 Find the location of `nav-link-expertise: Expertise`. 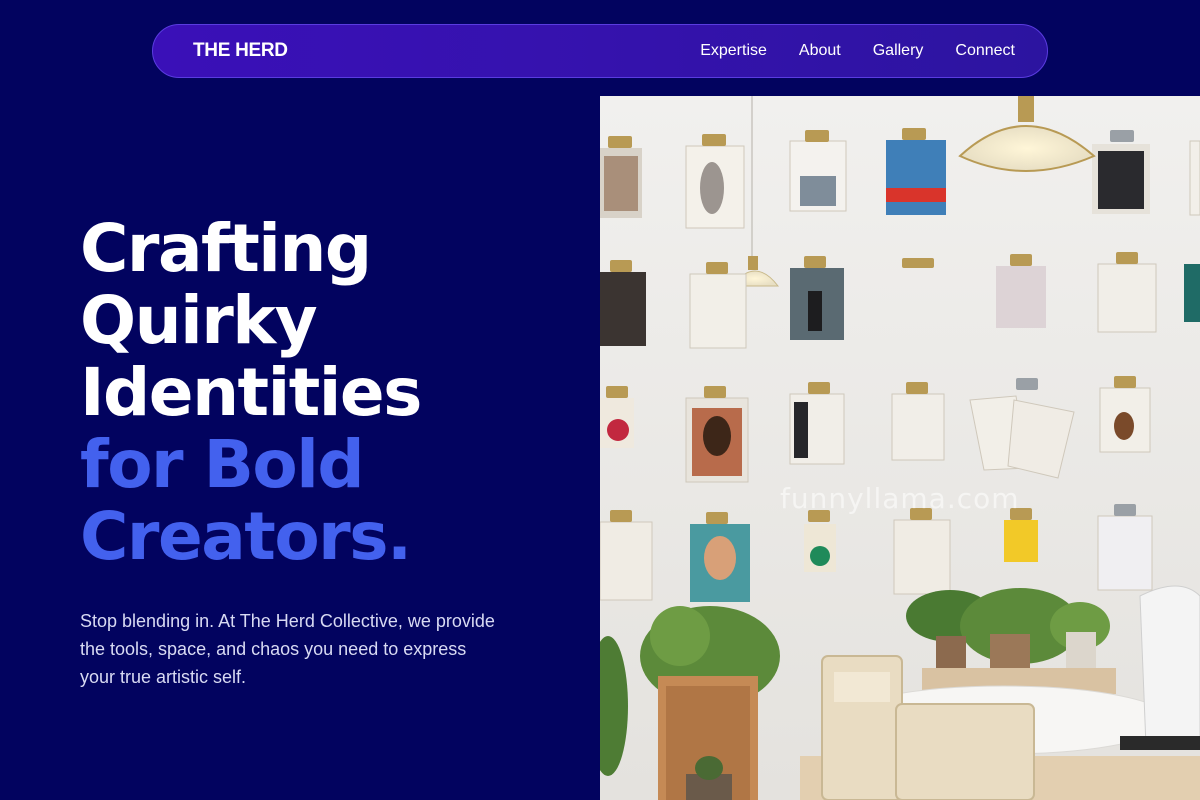

nav-link-expertise: Expertise is located at coordinates (733, 51).